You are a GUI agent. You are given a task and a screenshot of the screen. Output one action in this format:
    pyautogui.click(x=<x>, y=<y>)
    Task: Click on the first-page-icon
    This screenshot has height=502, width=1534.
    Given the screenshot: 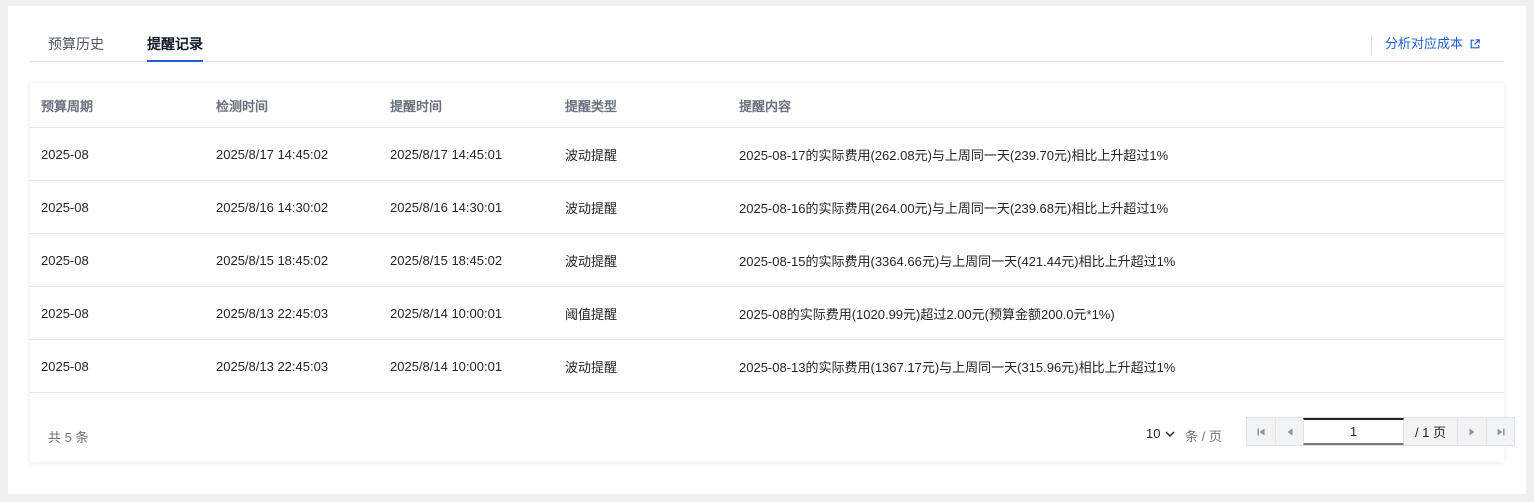 What is the action you would take?
    pyautogui.click(x=1261, y=431)
    